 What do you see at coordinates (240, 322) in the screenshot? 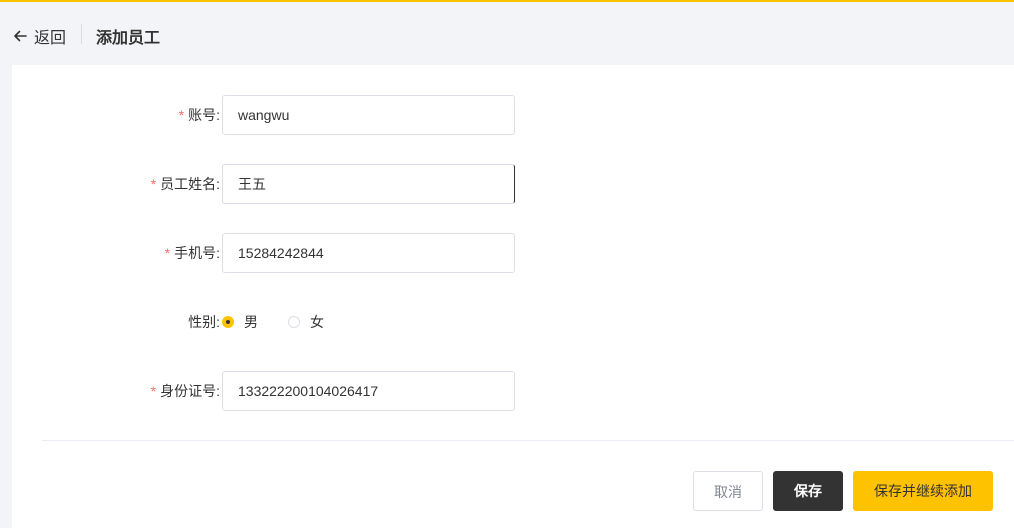
I see `gender-radio-male: 男` at bounding box center [240, 322].